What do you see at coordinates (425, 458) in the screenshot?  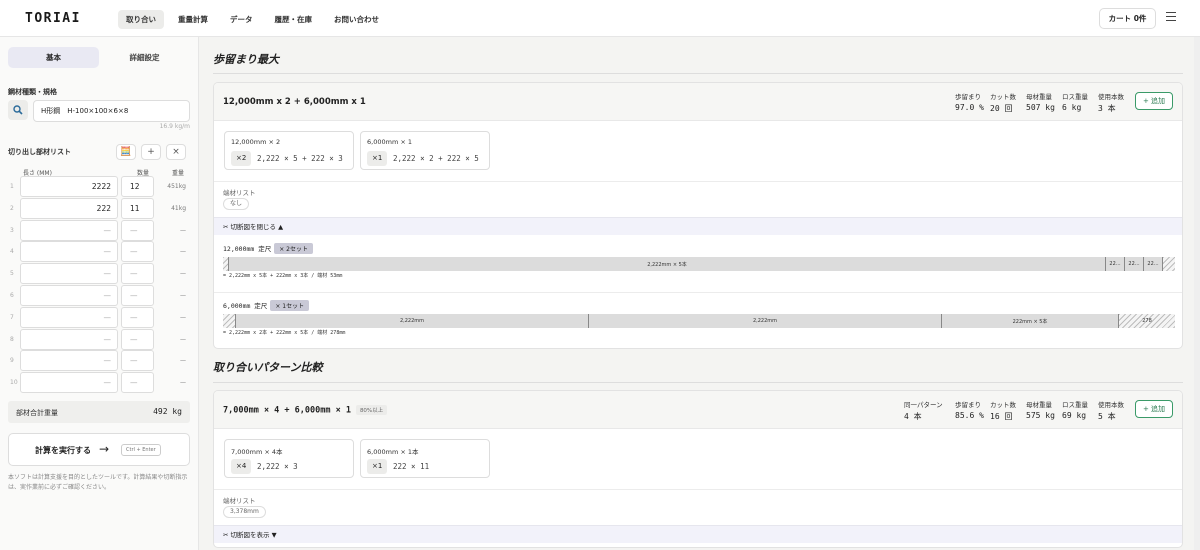 I see `pattern-box: 6,000mm × 1本 ×1 222 × 11` at bounding box center [425, 458].